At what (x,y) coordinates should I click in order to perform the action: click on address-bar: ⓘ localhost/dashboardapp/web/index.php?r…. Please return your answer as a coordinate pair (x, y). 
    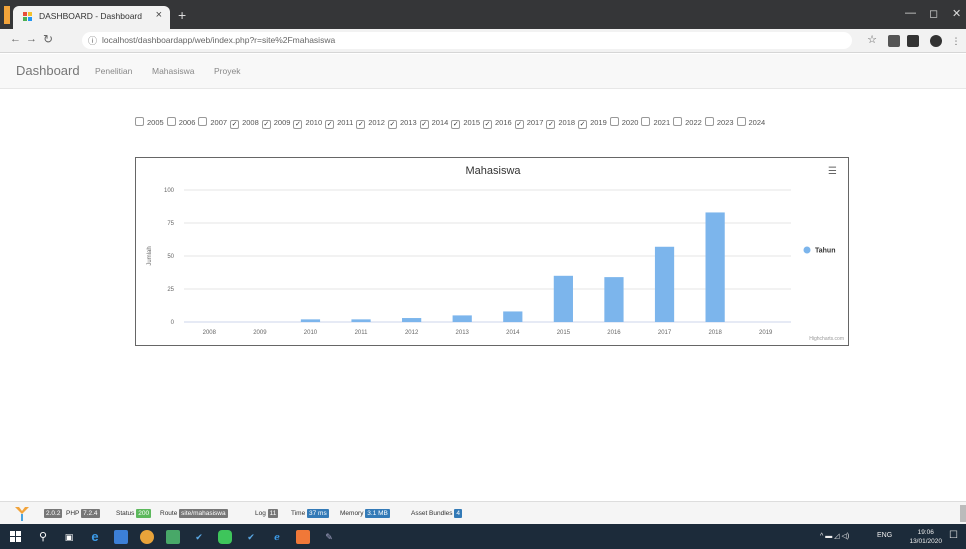
    Looking at the image, I should click on (467, 40).